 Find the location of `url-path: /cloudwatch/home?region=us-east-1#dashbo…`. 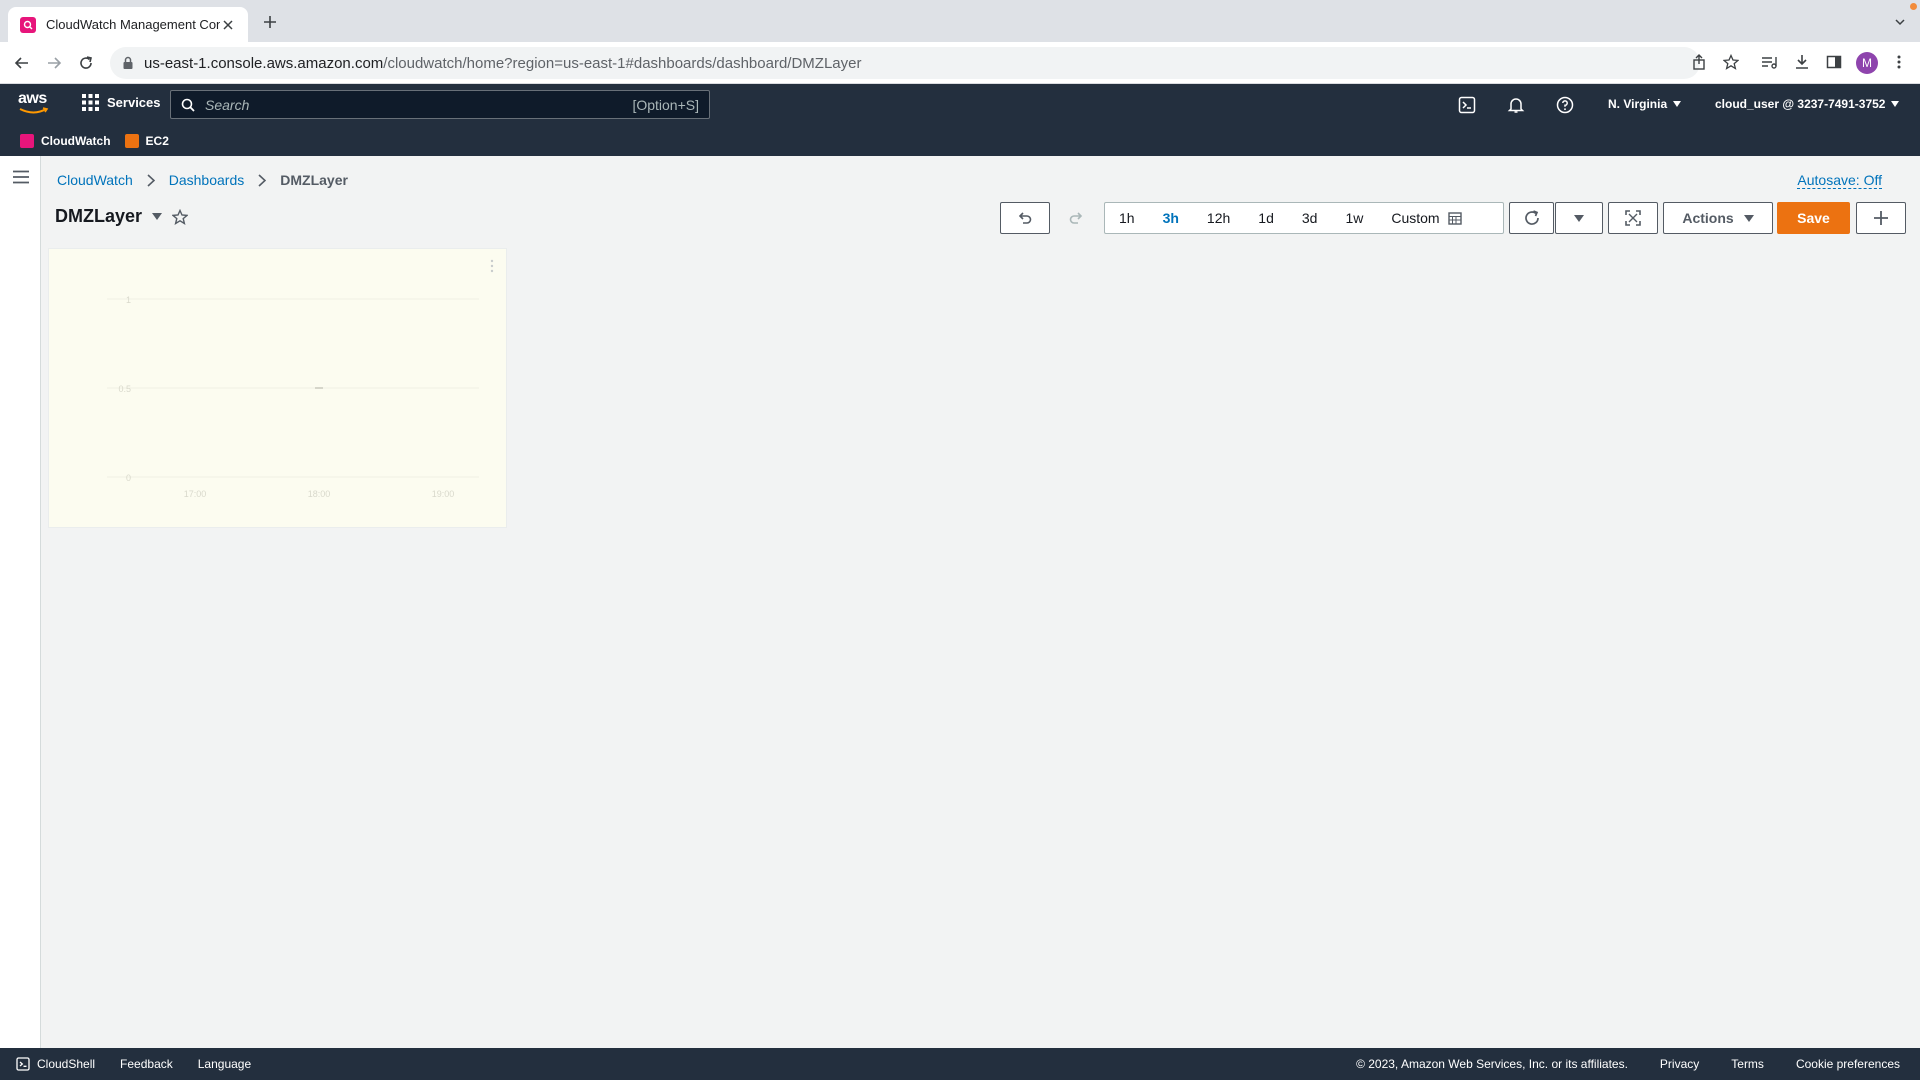

url-path: /cloudwatch/home?region=us-east-1#dashbo… is located at coordinates (622, 63).